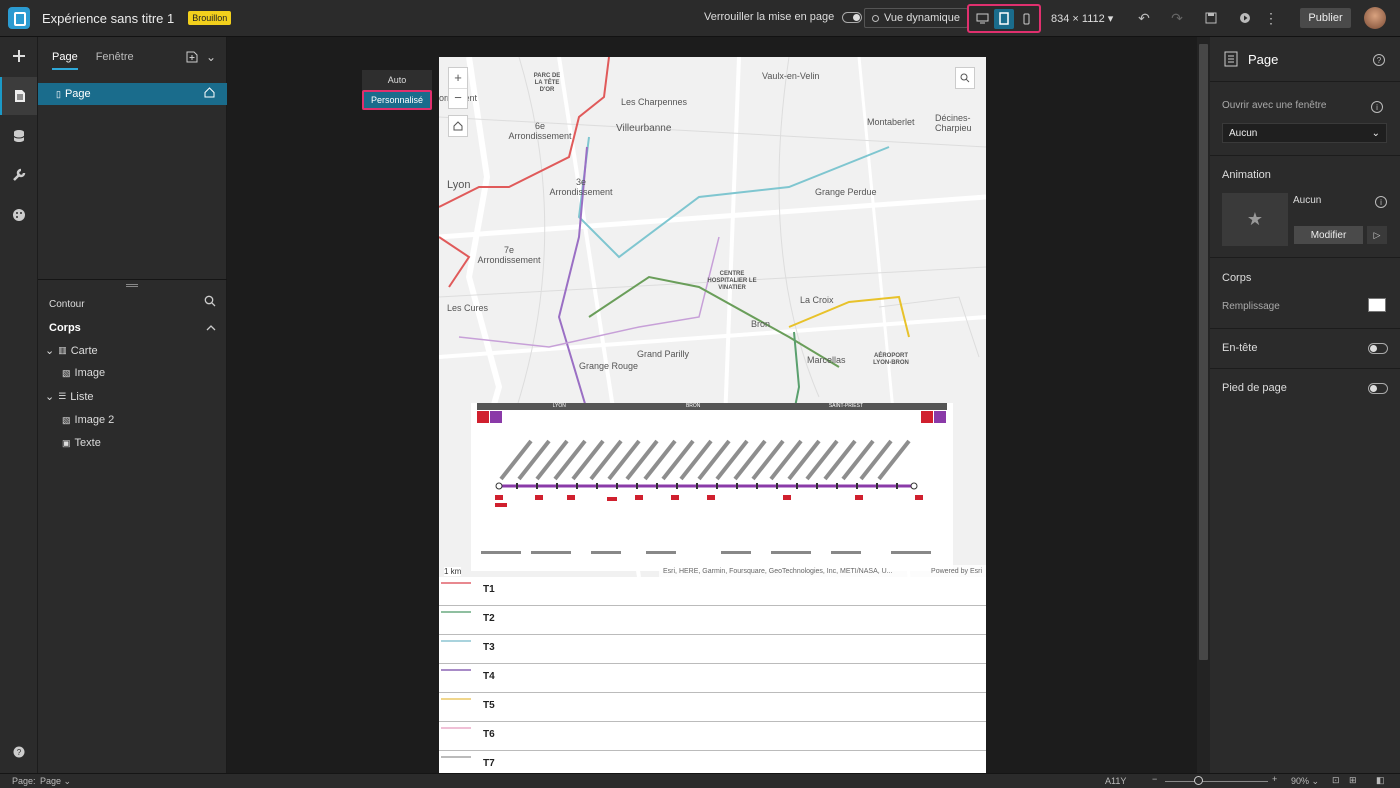 The height and width of the screenshot is (788, 1400). What do you see at coordinates (397, 80) in the screenshot?
I see `size-option-auto: Auto` at bounding box center [397, 80].